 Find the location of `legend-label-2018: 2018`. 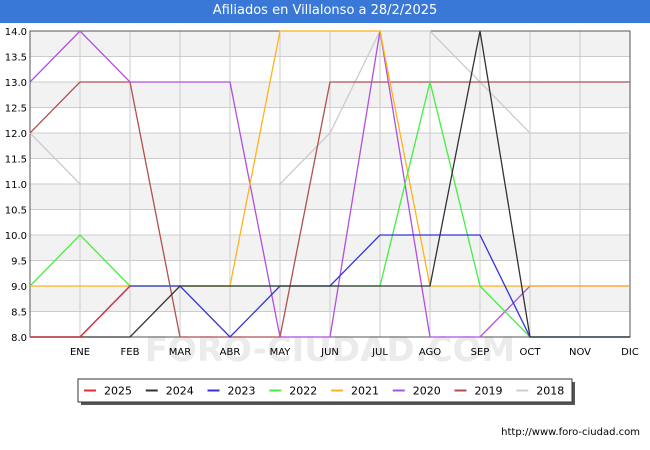

legend-label-2018: 2018 is located at coordinates (550, 391).